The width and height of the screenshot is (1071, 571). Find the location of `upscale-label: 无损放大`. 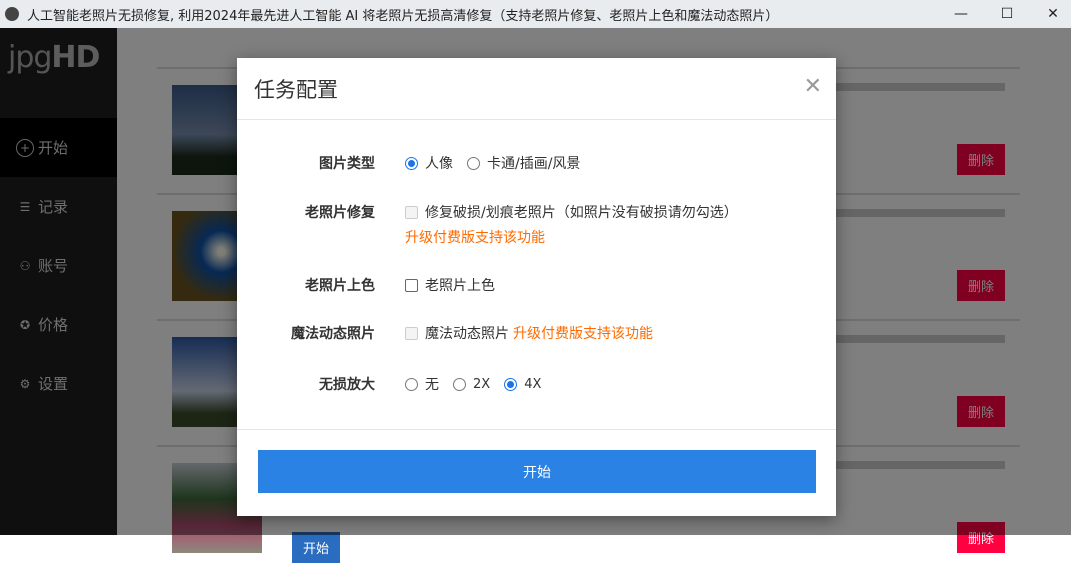

upscale-label: 无损放大 is located at coordinates (347, 385).